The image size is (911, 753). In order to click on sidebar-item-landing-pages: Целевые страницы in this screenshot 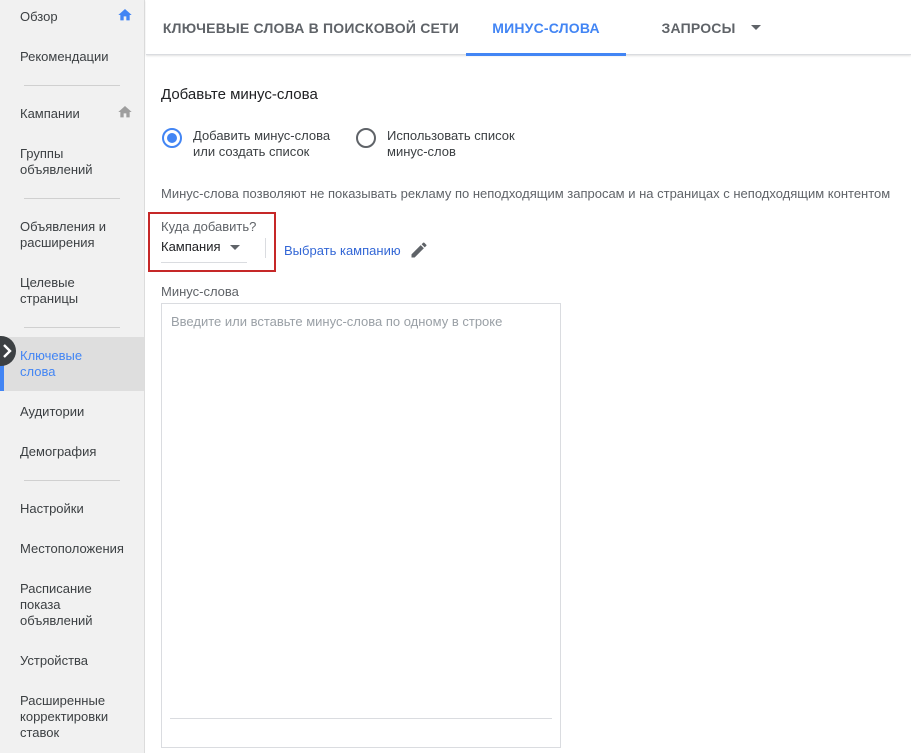, I will do `click(55, 291)`.